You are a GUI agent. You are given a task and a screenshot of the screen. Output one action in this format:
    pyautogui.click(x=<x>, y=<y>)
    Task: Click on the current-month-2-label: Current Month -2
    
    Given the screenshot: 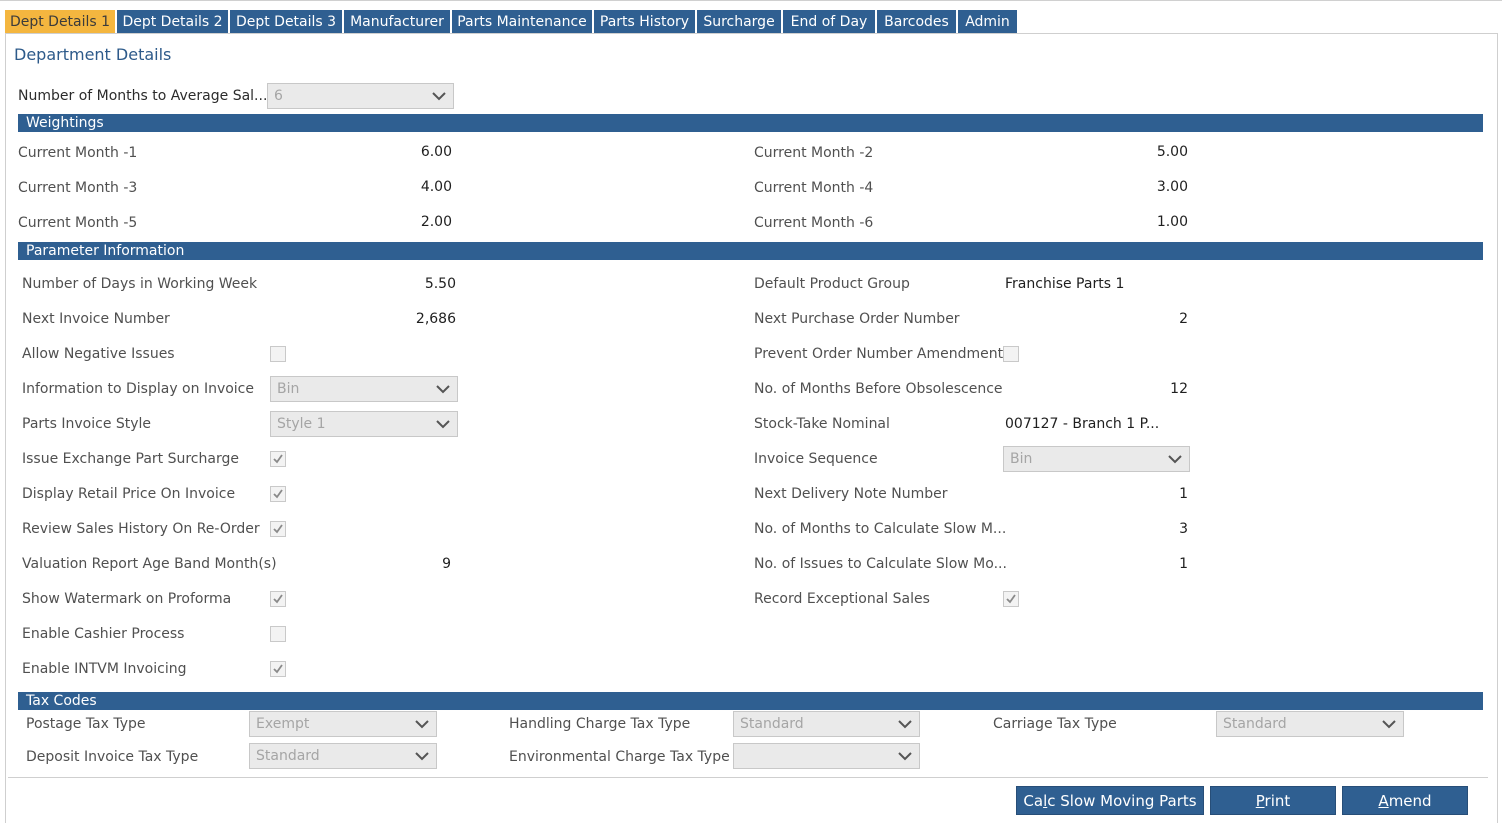 What is the action you would take?
    pyautogui.click(x=814, y=153)
    